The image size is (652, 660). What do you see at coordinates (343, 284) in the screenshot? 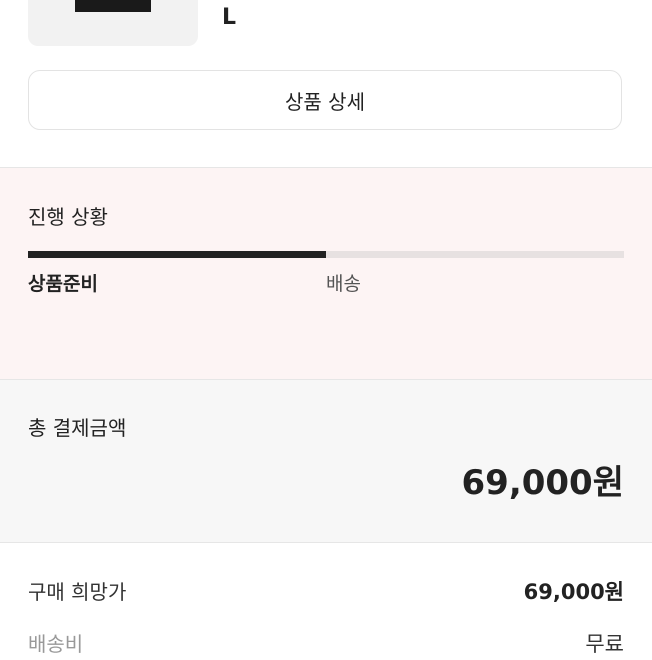
I see `step-shipping: 배송` at bounding box center [343, 284].